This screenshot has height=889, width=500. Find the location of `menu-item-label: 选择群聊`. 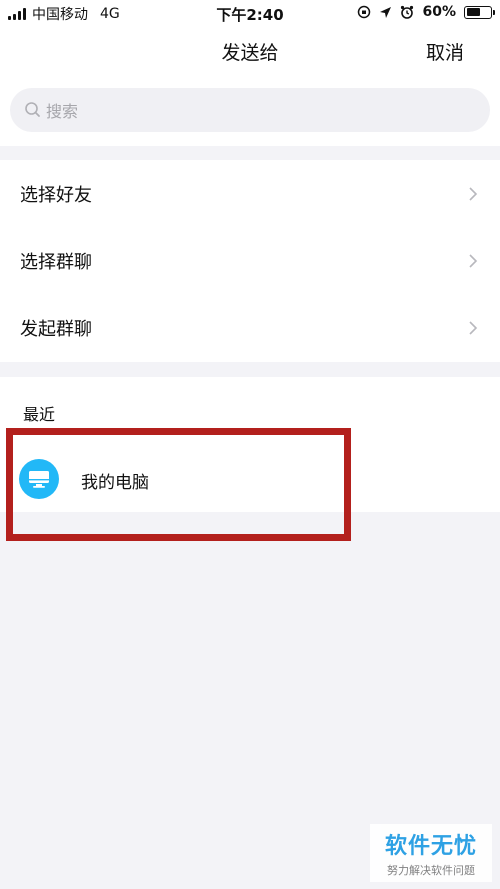

menu-item-label: 选择群聊 is located at coordinates (56, 262).